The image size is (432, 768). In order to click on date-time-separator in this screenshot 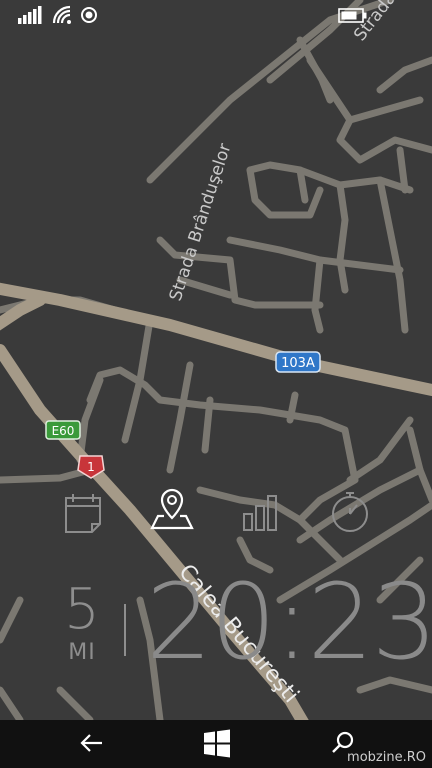, I will do `click(125, 630)`.